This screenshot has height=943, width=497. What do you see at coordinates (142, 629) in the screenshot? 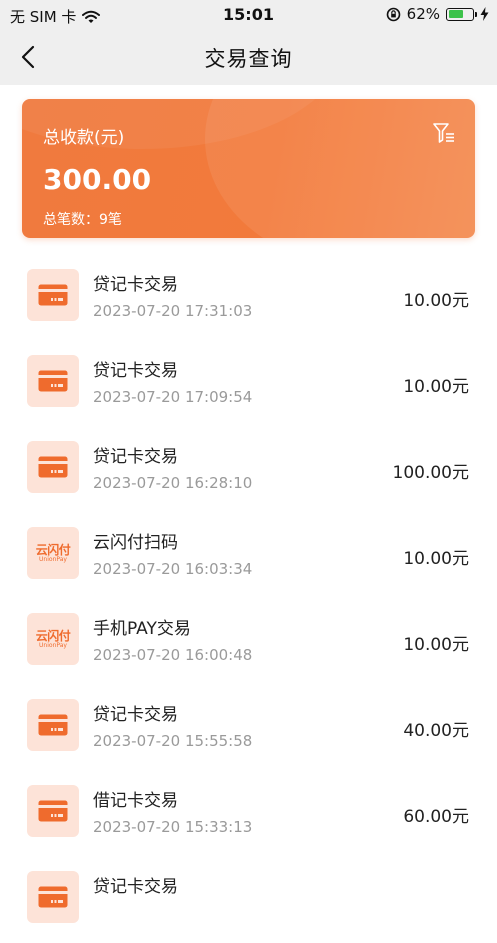
I see `transaction-name: 手机PAY交易` at bounding box center [142, 629].